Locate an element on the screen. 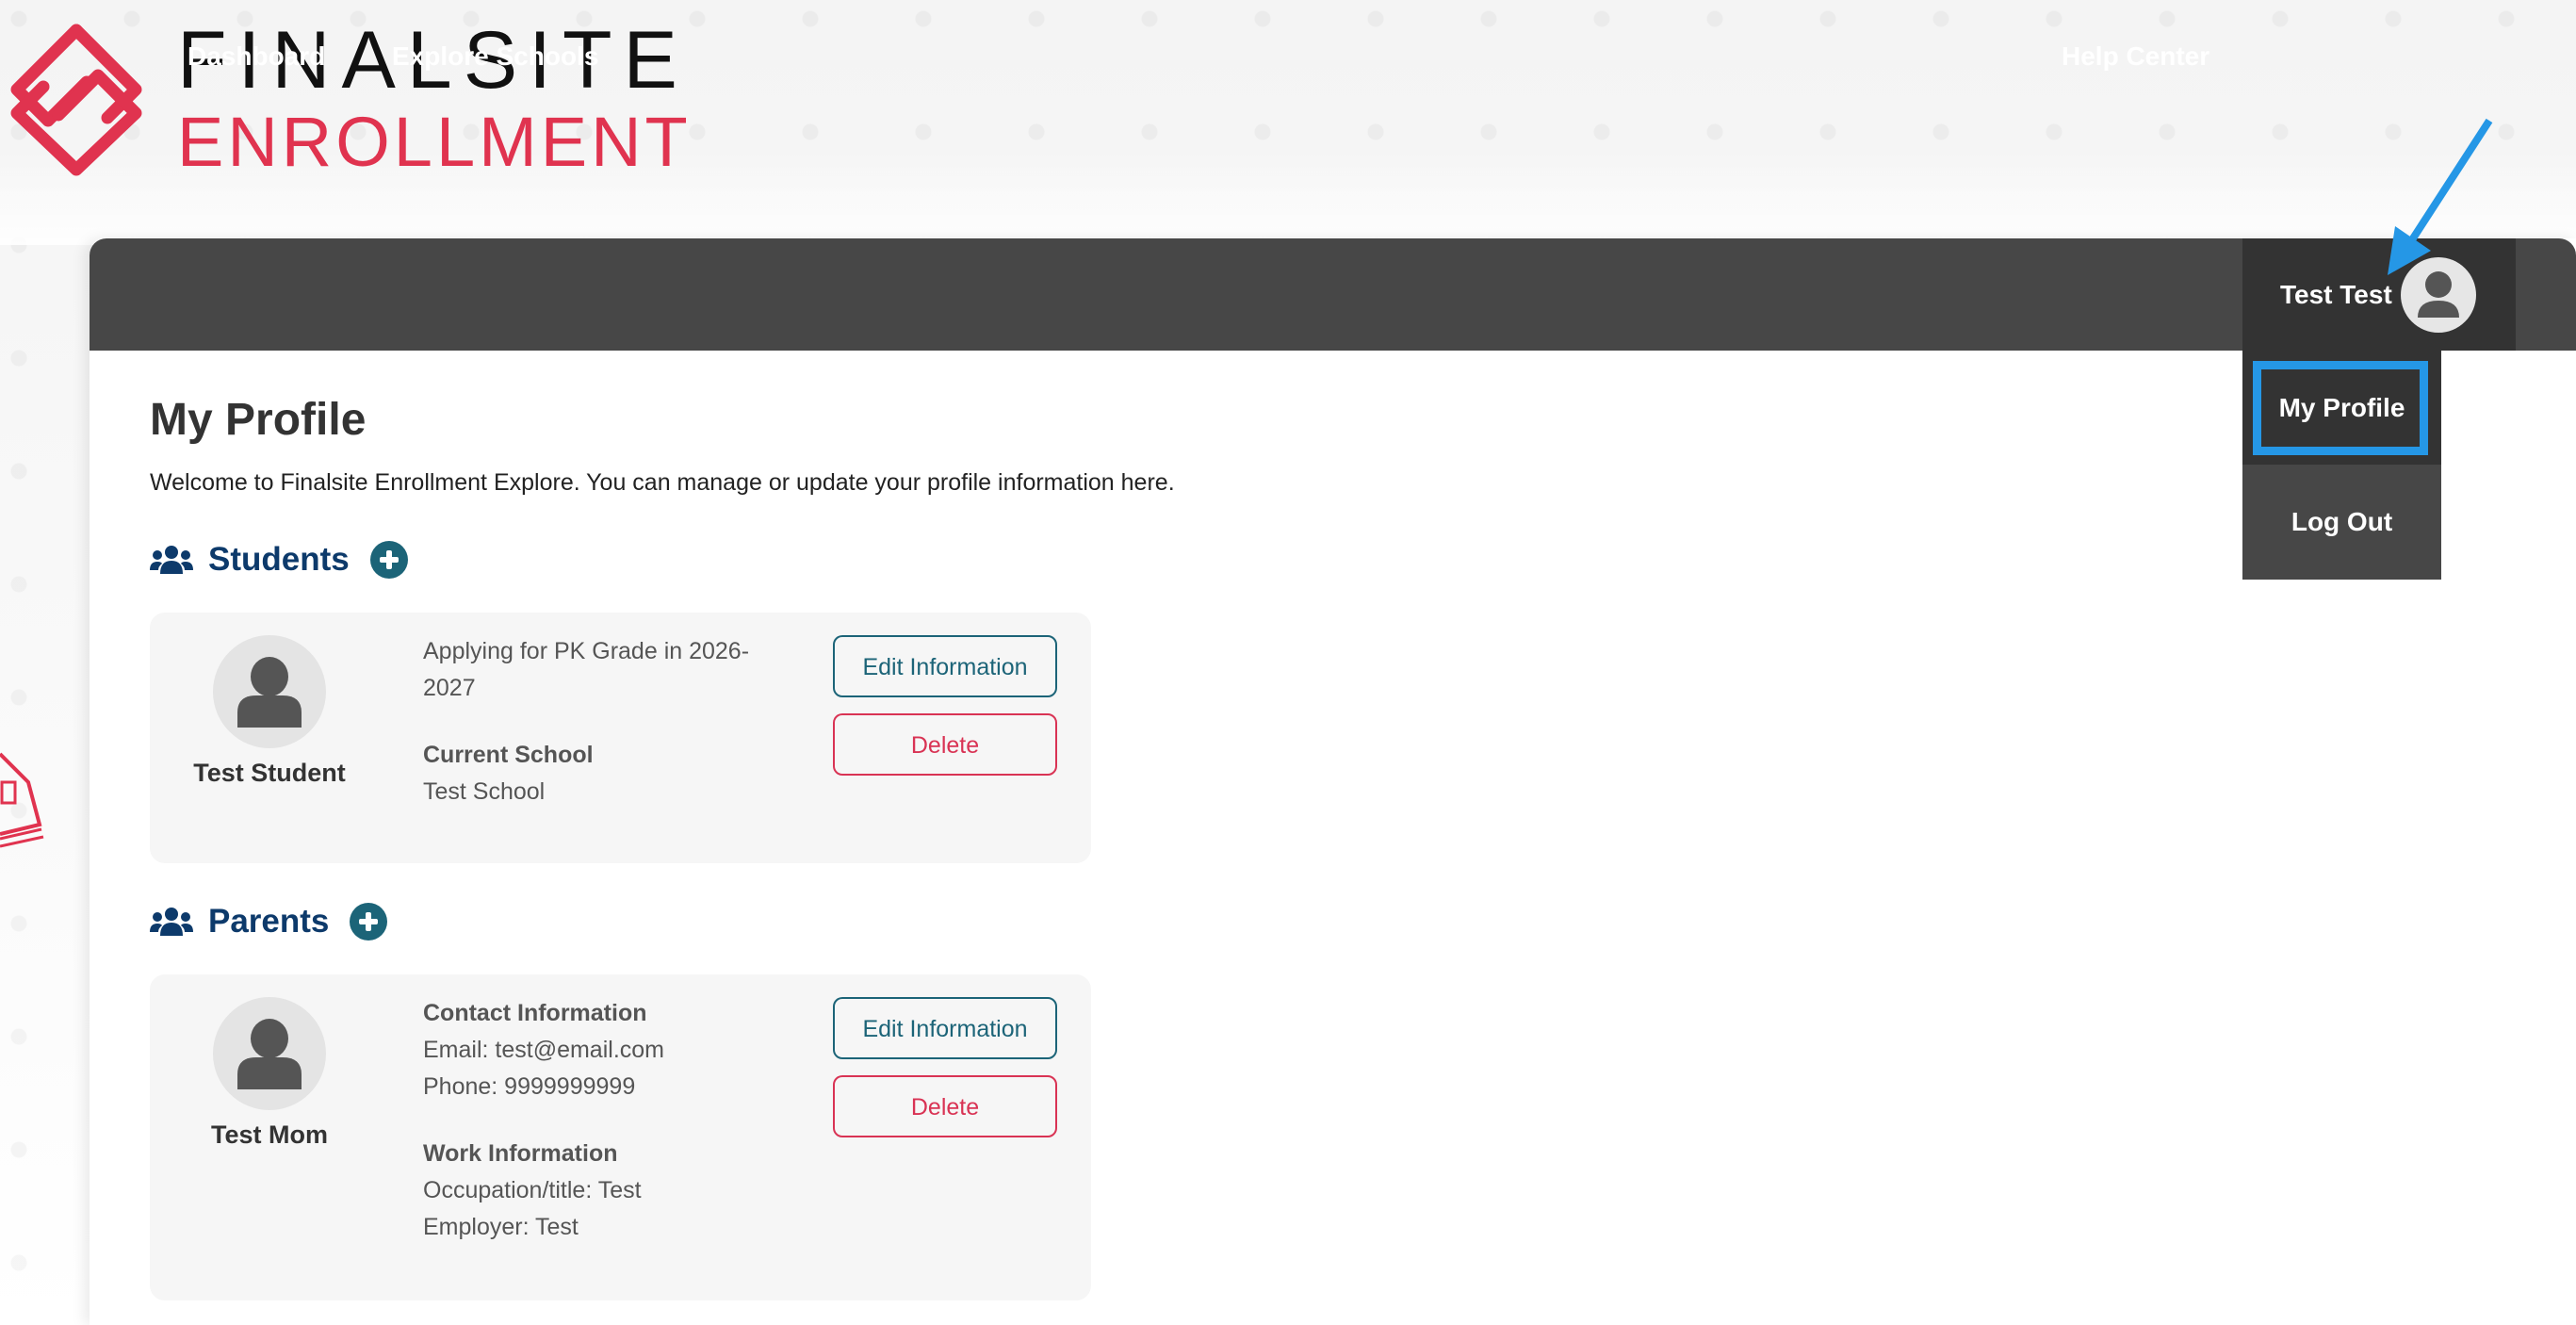  edit-student-button: Edit Information is located at coordinates (945, 666).